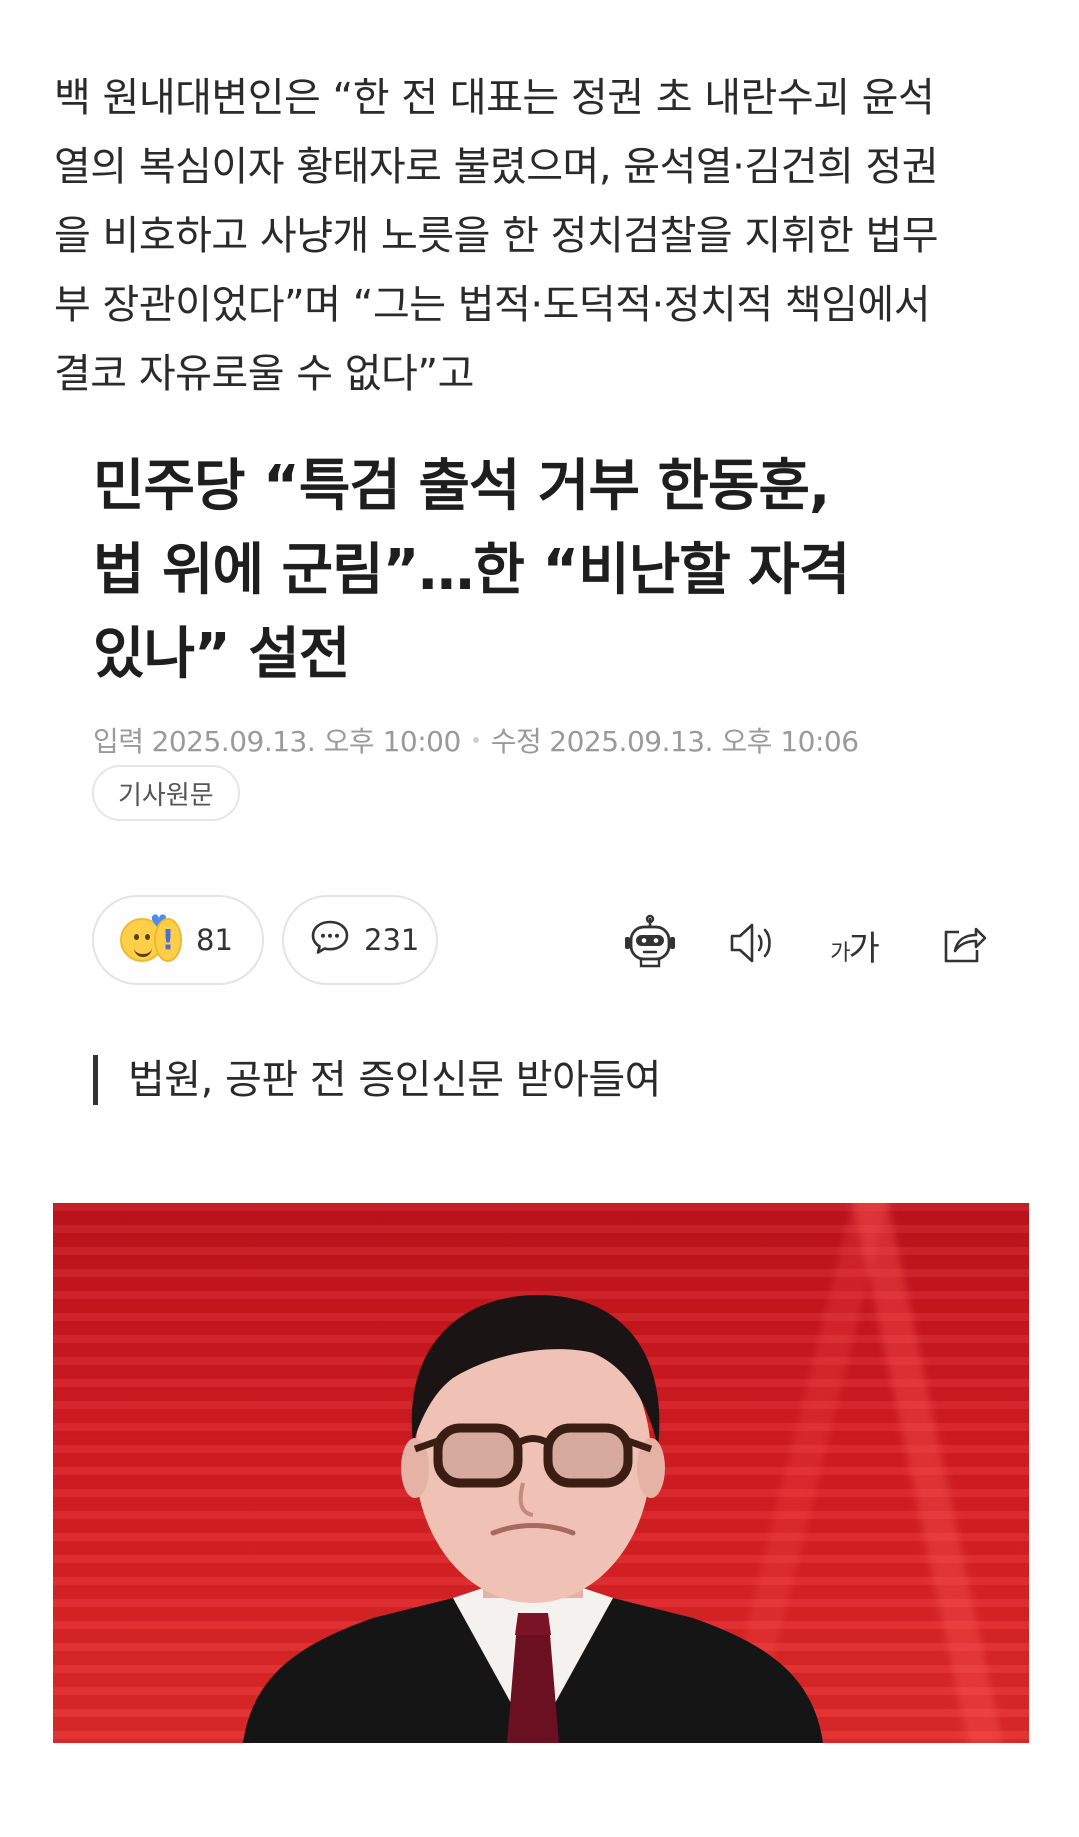  Describe the element at coordinates (496, 236) in the screenshot. I see `quote-line: 을 비호하고 사냥개 노릇을 한 정치검찰을 지휘한 법무` at that location.